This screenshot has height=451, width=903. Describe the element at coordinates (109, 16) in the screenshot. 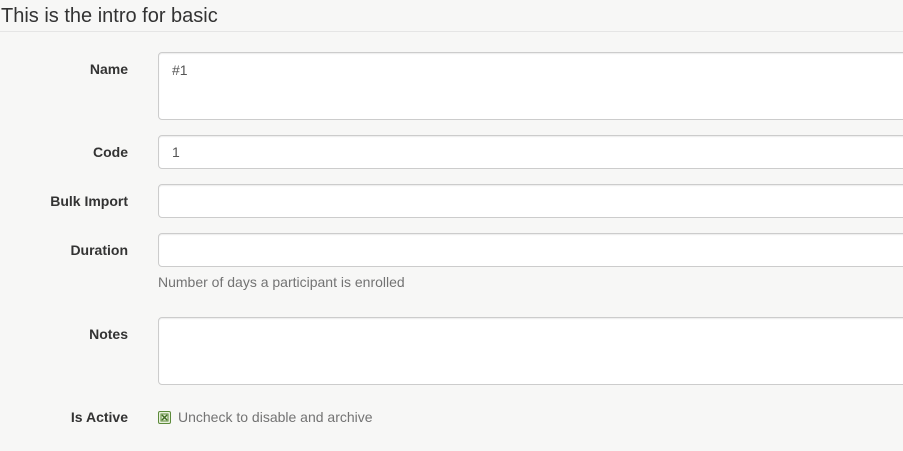

I see `intro-heading: This is the intro for basic` at that location.